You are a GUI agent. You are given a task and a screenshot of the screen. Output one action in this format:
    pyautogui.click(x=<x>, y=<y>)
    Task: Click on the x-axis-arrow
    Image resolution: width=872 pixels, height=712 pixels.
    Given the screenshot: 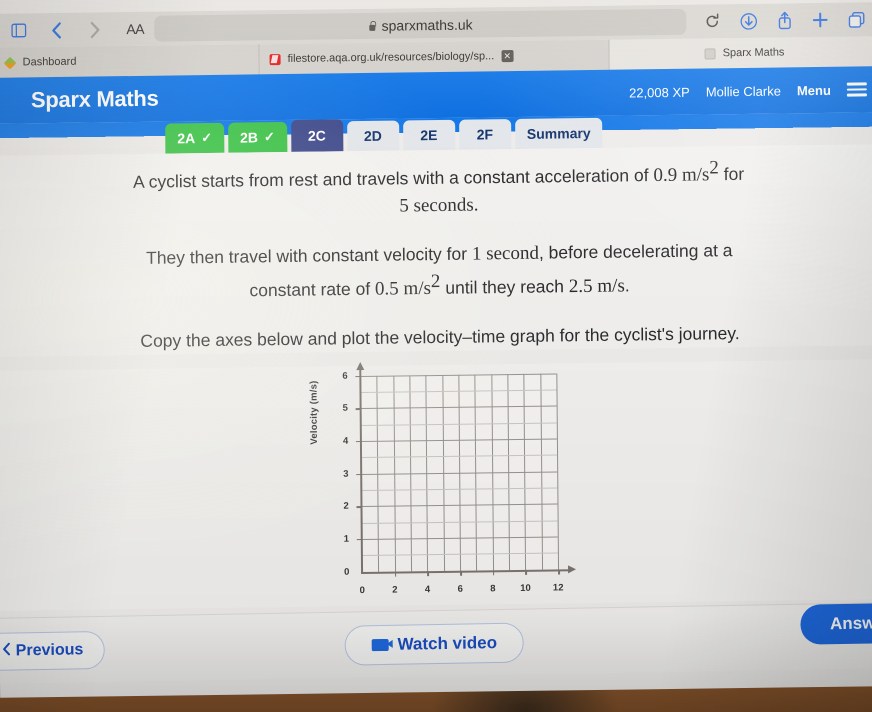 What is the action you would take?
    pyautogui.click(x=572, y=569)
    